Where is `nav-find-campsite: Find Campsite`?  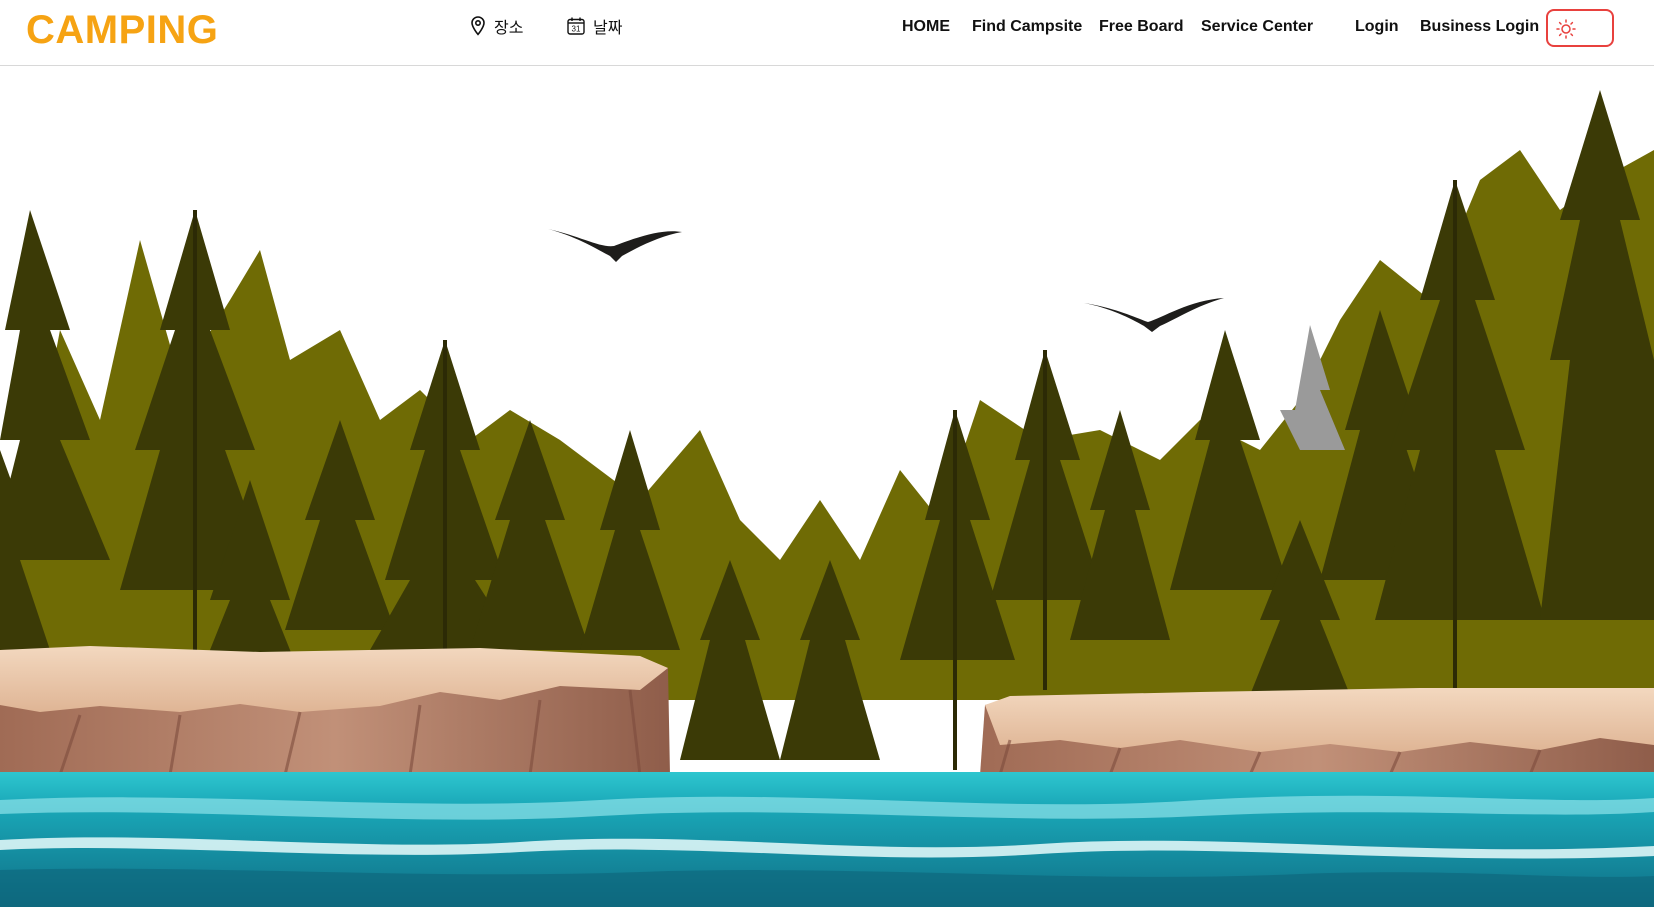
nav-find-campsite: Find Campsite is located at coordinates (1027, 27).